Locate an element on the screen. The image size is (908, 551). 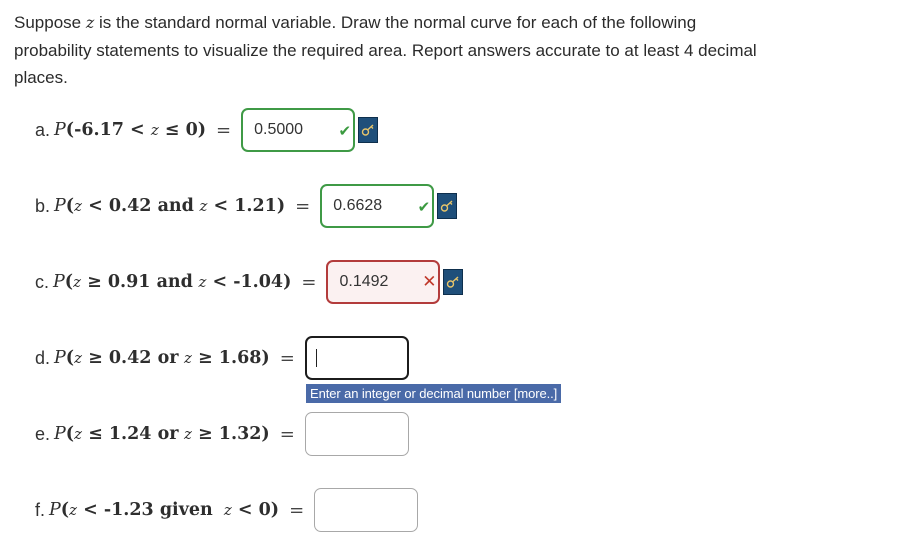
question-expression: P(z < 0.42 and z < 1.21) is located at coordinates (170, 206).